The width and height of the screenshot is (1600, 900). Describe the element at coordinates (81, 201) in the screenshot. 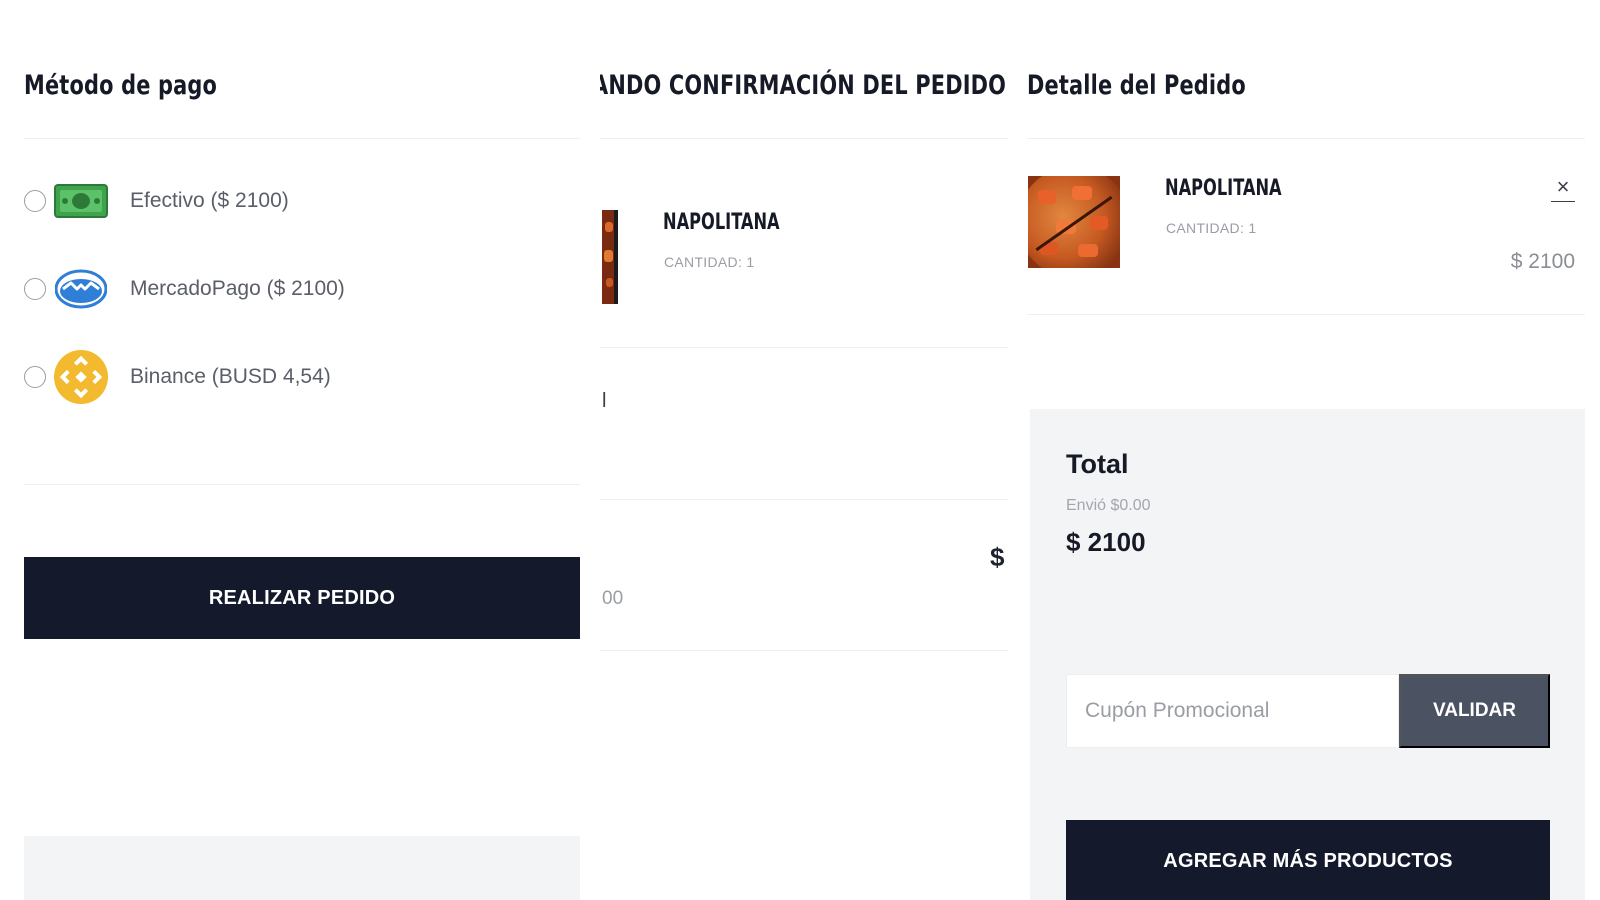

I see `cash-icon` at that location.